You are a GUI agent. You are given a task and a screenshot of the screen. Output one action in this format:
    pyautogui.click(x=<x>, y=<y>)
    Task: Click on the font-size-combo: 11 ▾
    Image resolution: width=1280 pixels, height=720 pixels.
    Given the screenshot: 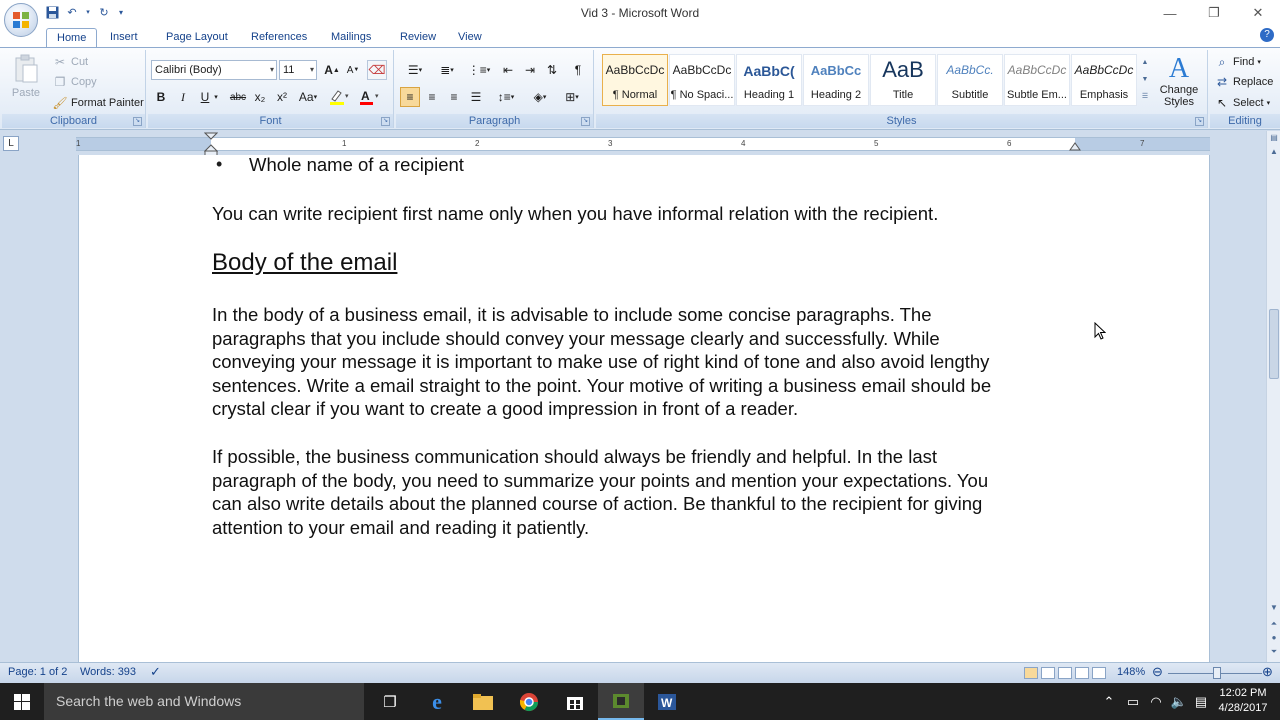 What is the action you would take?
    pyautogui.click(x=298, y=70)
    